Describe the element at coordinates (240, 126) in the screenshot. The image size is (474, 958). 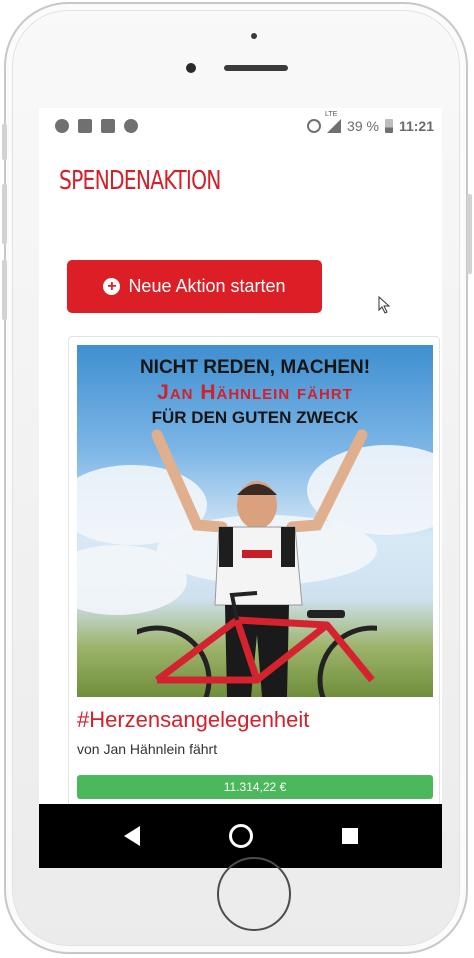
I see `status-bar: LTE 39 % 11:21` at that location.